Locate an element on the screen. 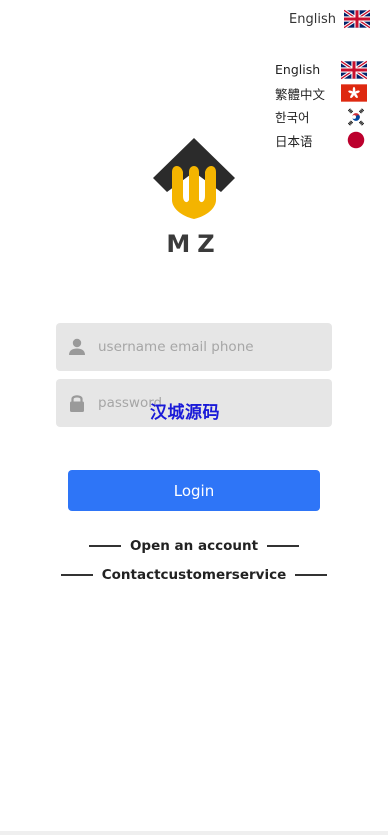  username-input is located at coordinates (208, 347).